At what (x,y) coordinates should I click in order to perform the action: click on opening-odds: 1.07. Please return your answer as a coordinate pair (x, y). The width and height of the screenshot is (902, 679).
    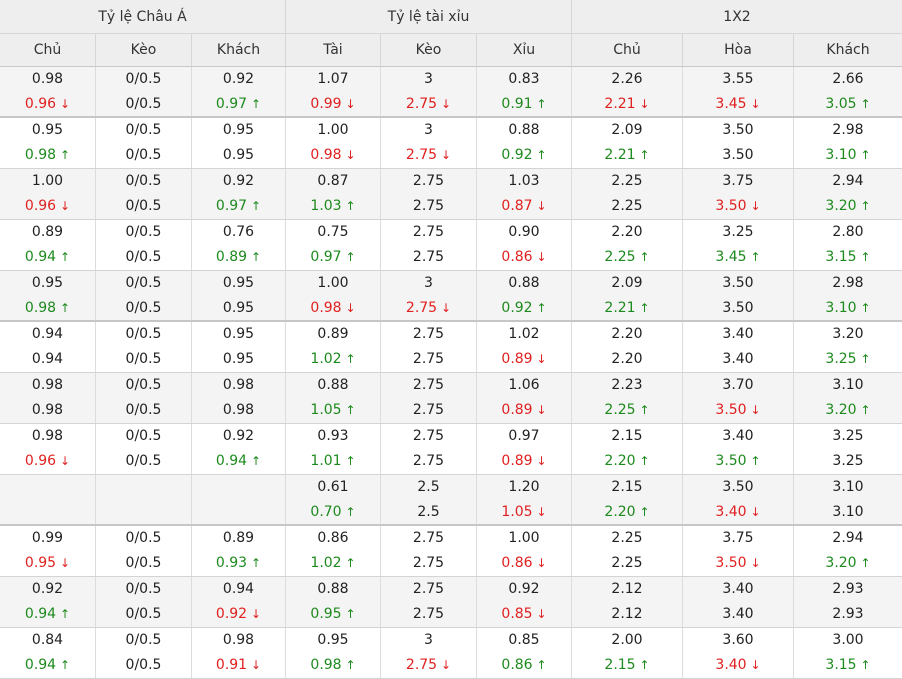
    Looking at the image, I should click on (332, 79).